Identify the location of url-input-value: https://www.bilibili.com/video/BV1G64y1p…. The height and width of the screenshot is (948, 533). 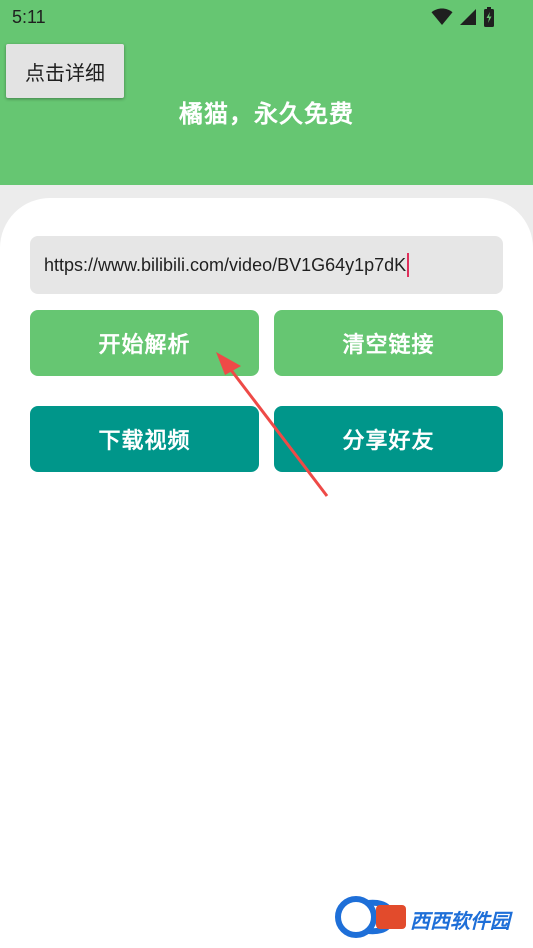
(225, 264).